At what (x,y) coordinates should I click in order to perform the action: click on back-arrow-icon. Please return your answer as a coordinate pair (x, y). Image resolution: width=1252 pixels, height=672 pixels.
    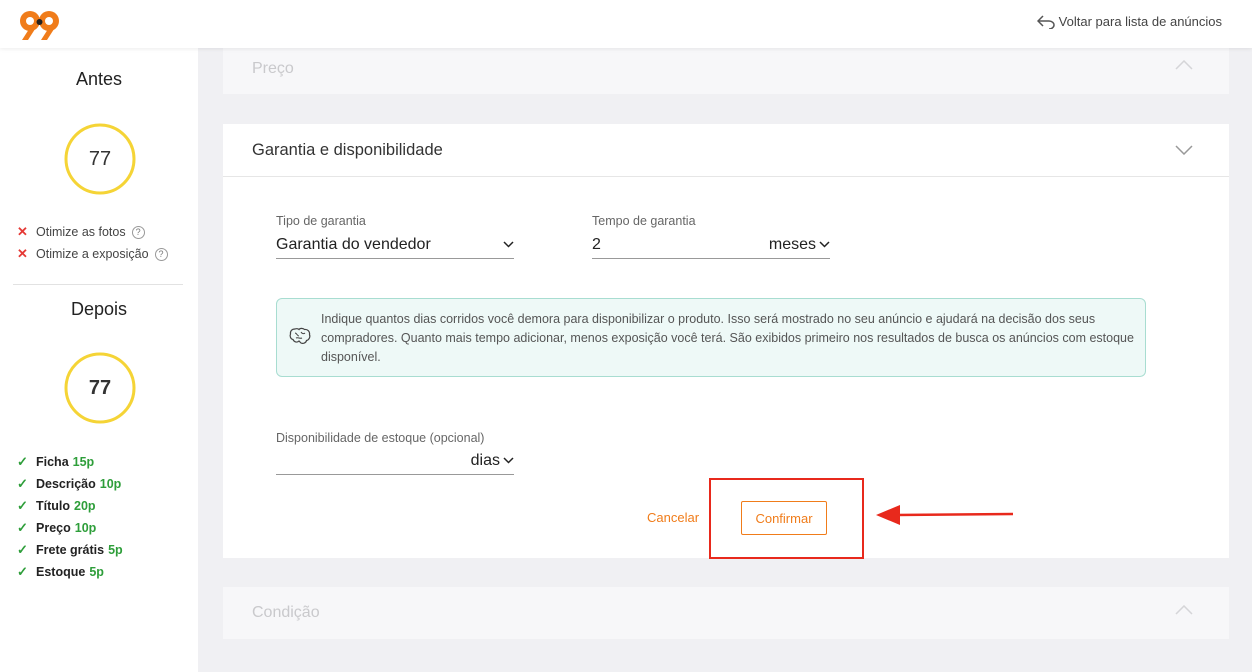
    Looking at the image, I should click on (1045, 21).